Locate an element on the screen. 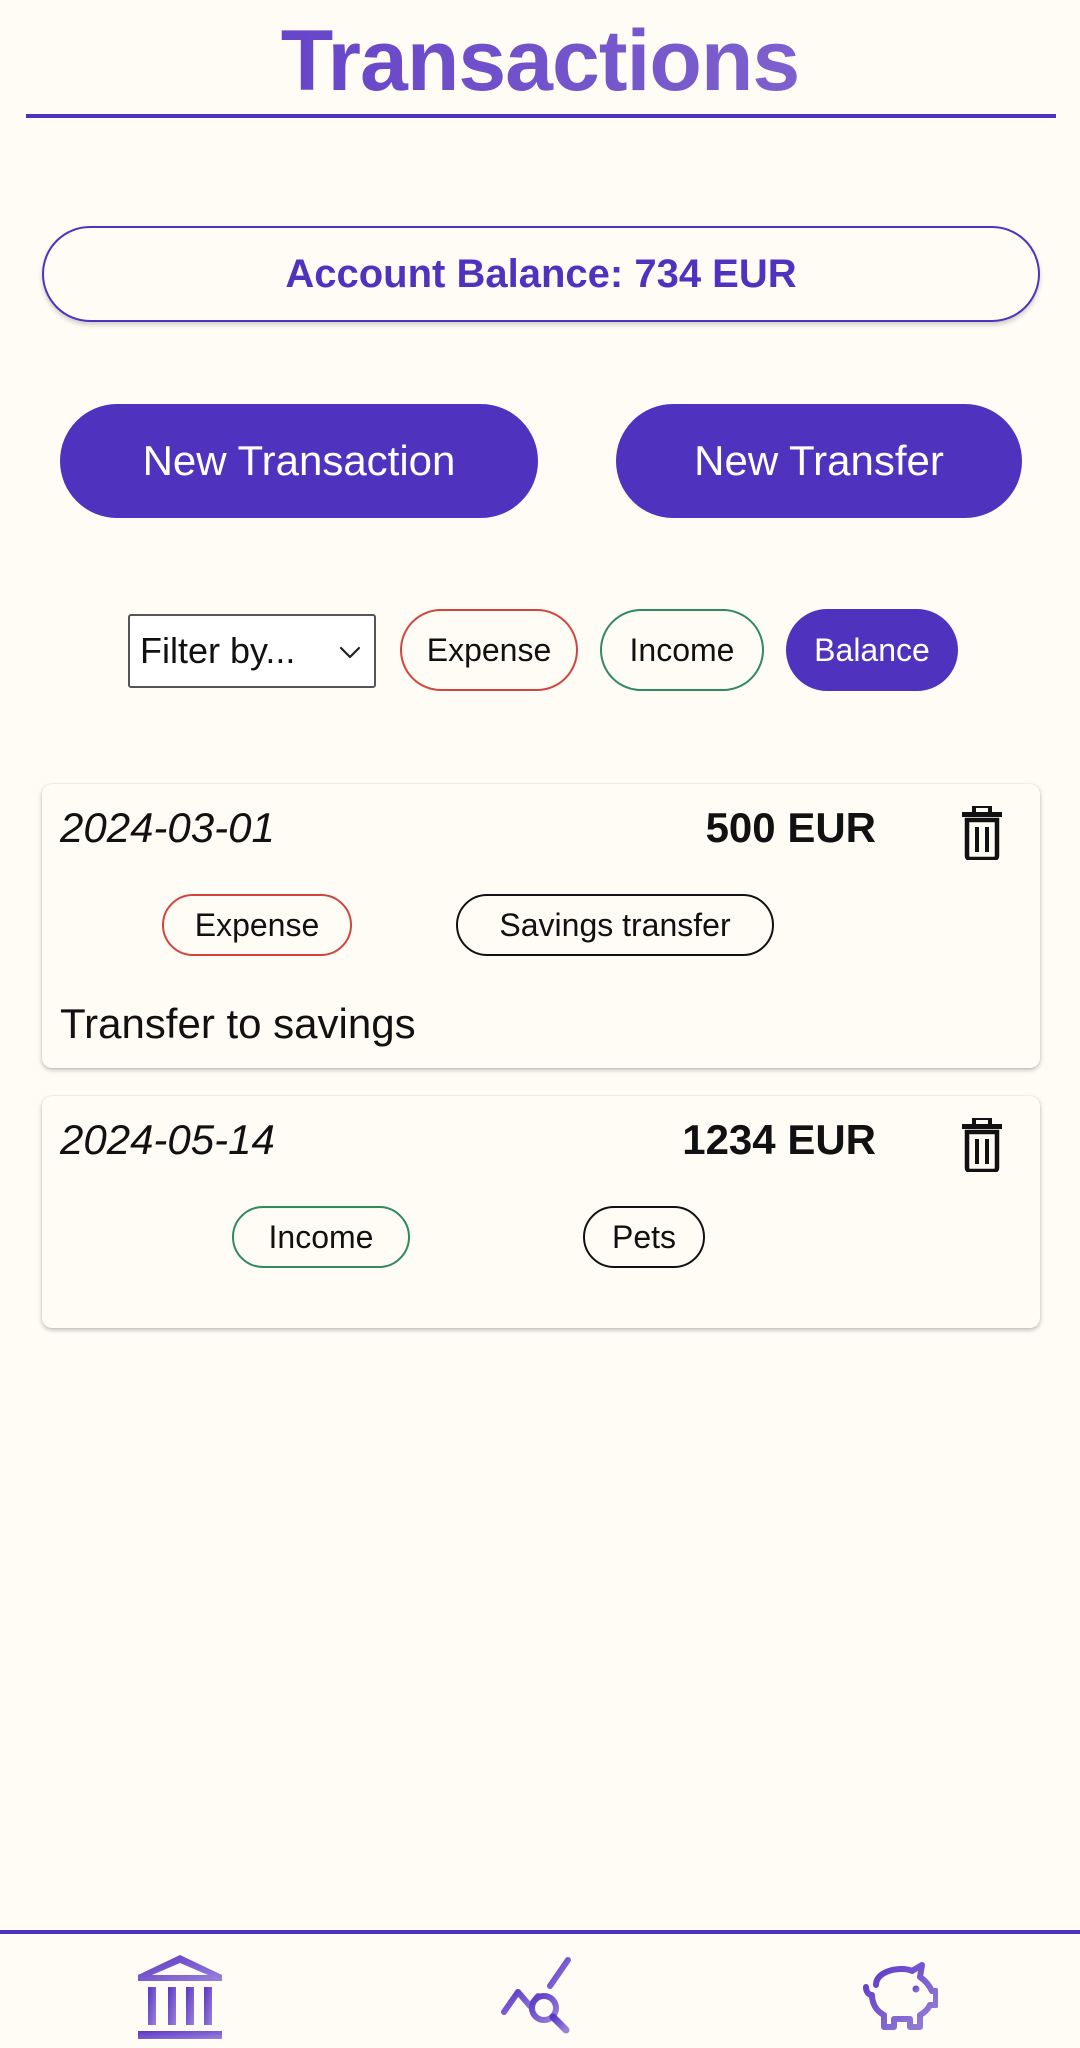 Image resolution: width=1080 pixels, height=2048 pixels. transaction-type-tag: Income is located at coordinates (321, 1237).